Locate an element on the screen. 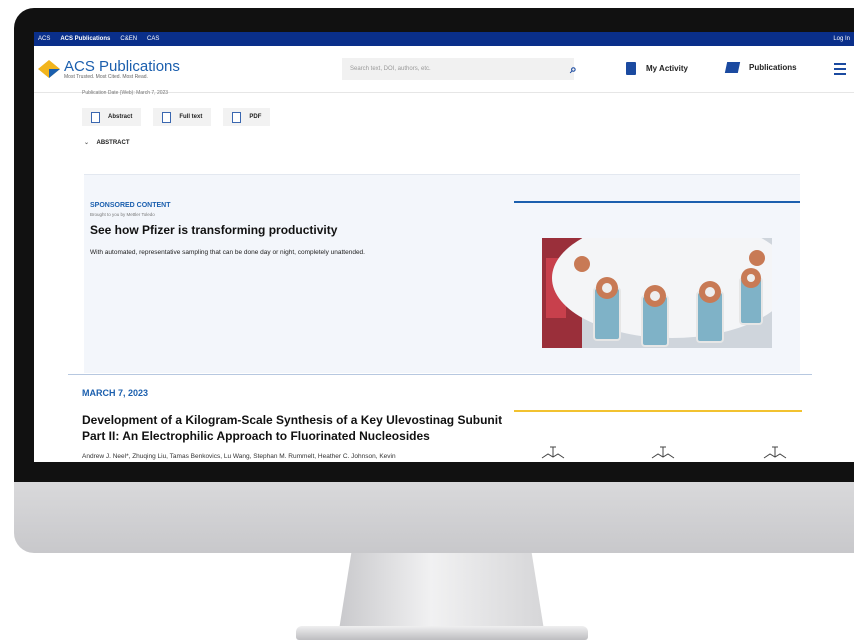 The height and width of the screenshot is (644, 854). sponsored-accent-line is located at coordinates (657, 202).